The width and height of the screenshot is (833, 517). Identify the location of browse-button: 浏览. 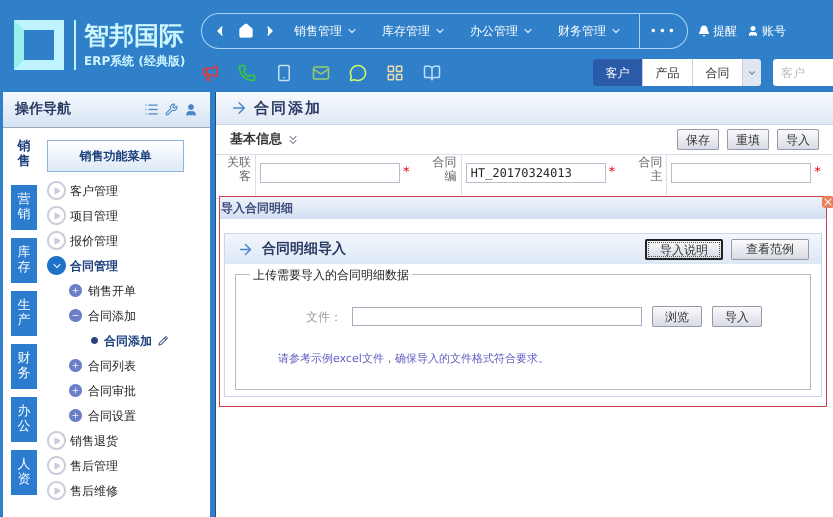
(677, 316).